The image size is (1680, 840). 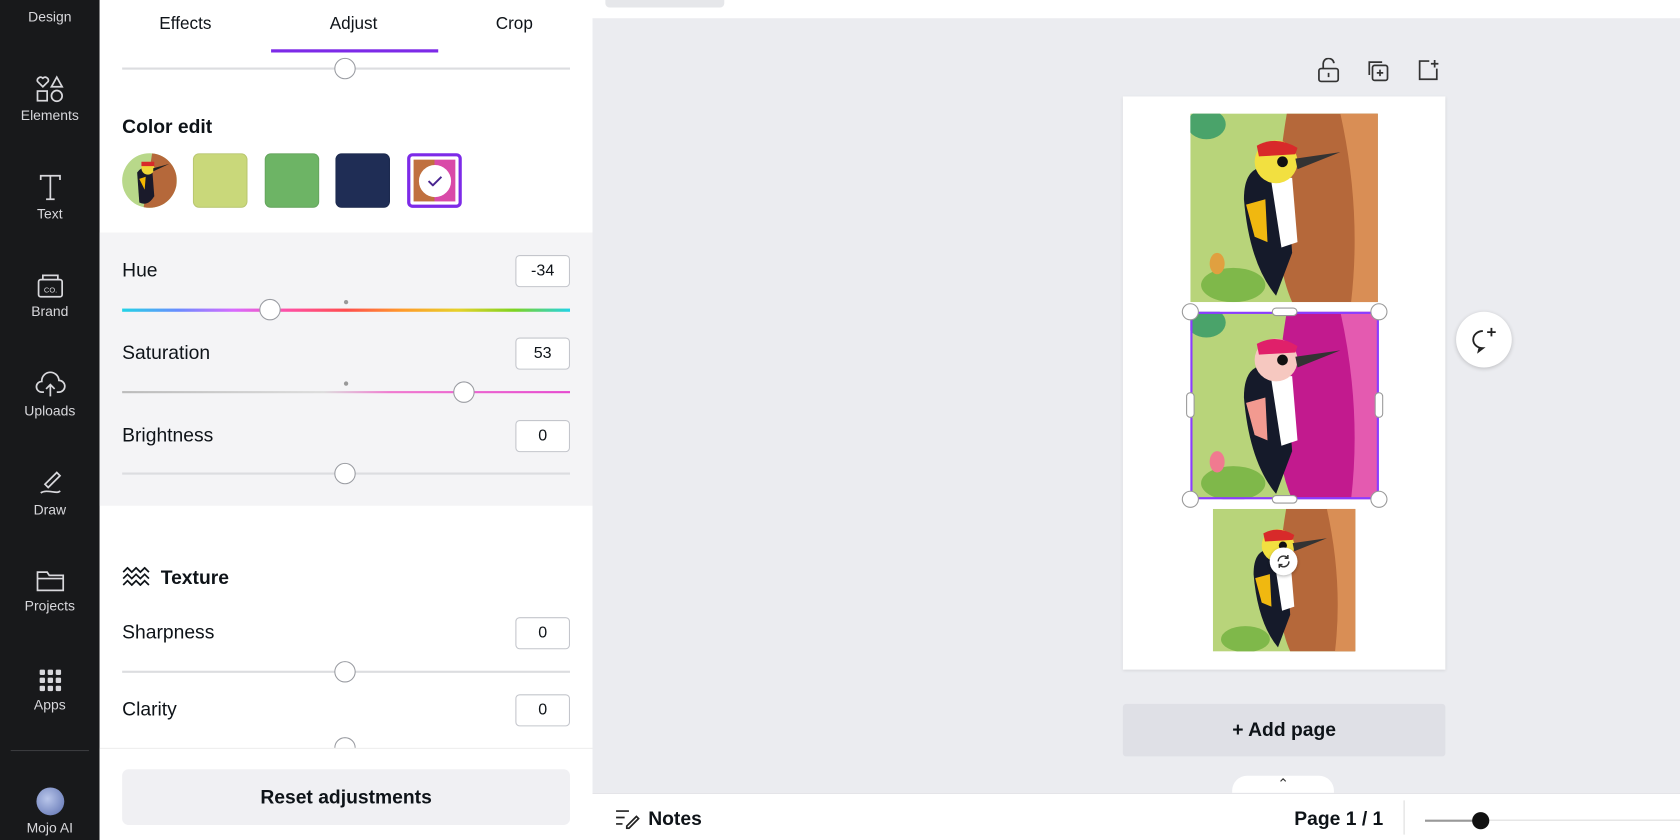 I want to click on hue-label: Hue, so click(x=140, y=270).